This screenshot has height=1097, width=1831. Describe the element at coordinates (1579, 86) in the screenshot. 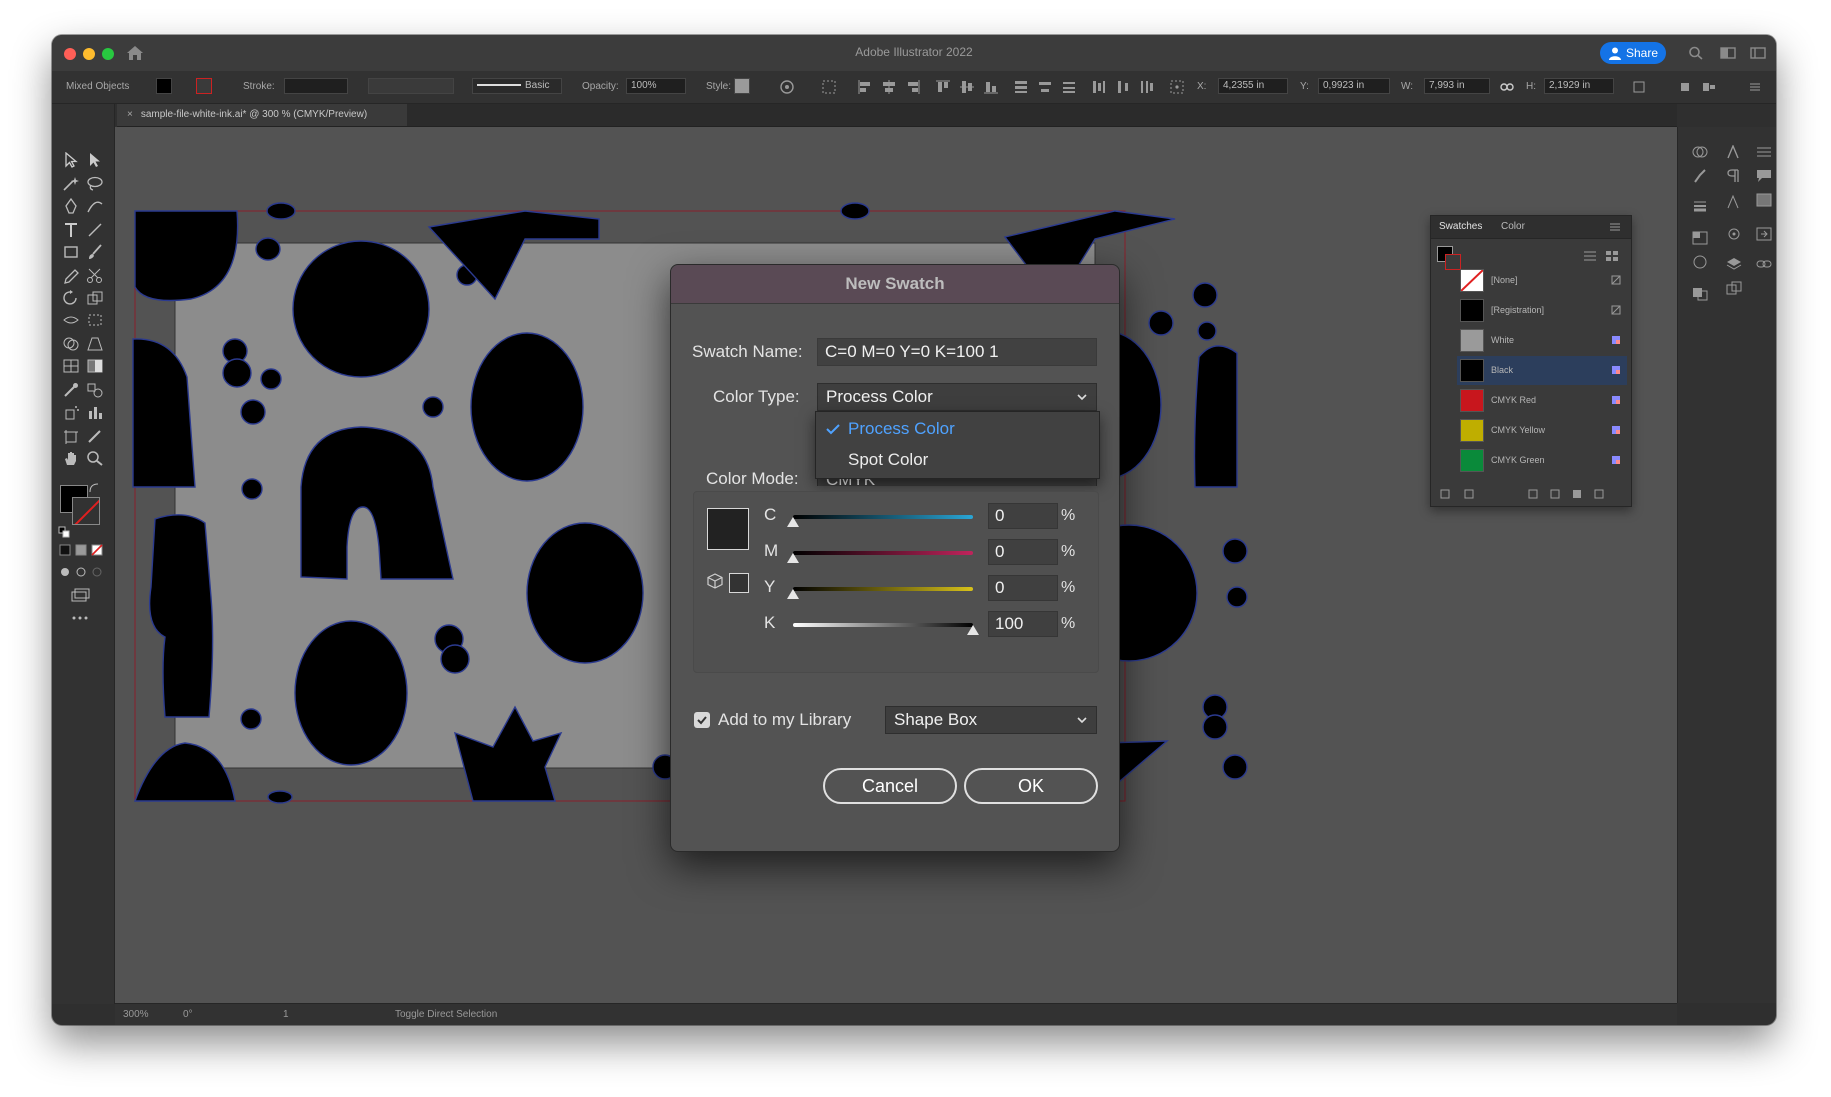

I see `h-field: 2,1929 in` at that location.